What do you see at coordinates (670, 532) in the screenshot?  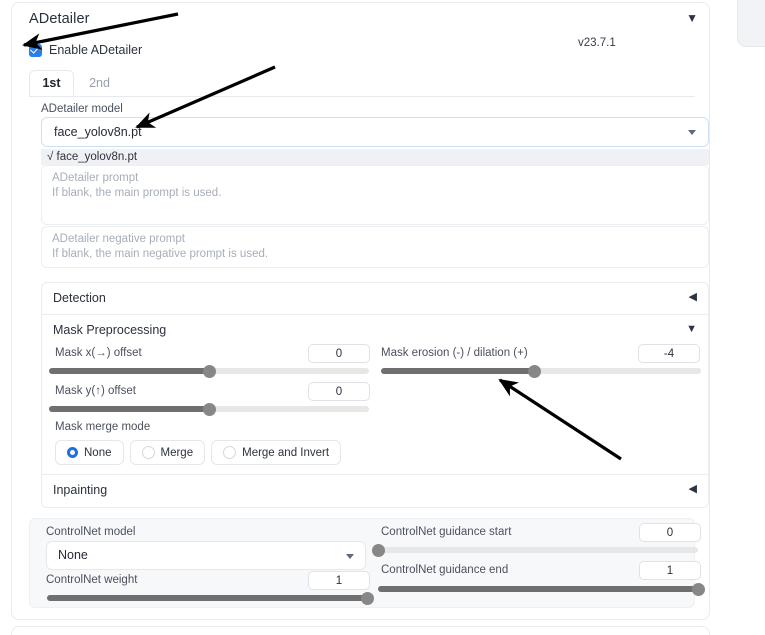 I see `controlnet-guidance-start-value: 0` at bounding box center [670, 532].